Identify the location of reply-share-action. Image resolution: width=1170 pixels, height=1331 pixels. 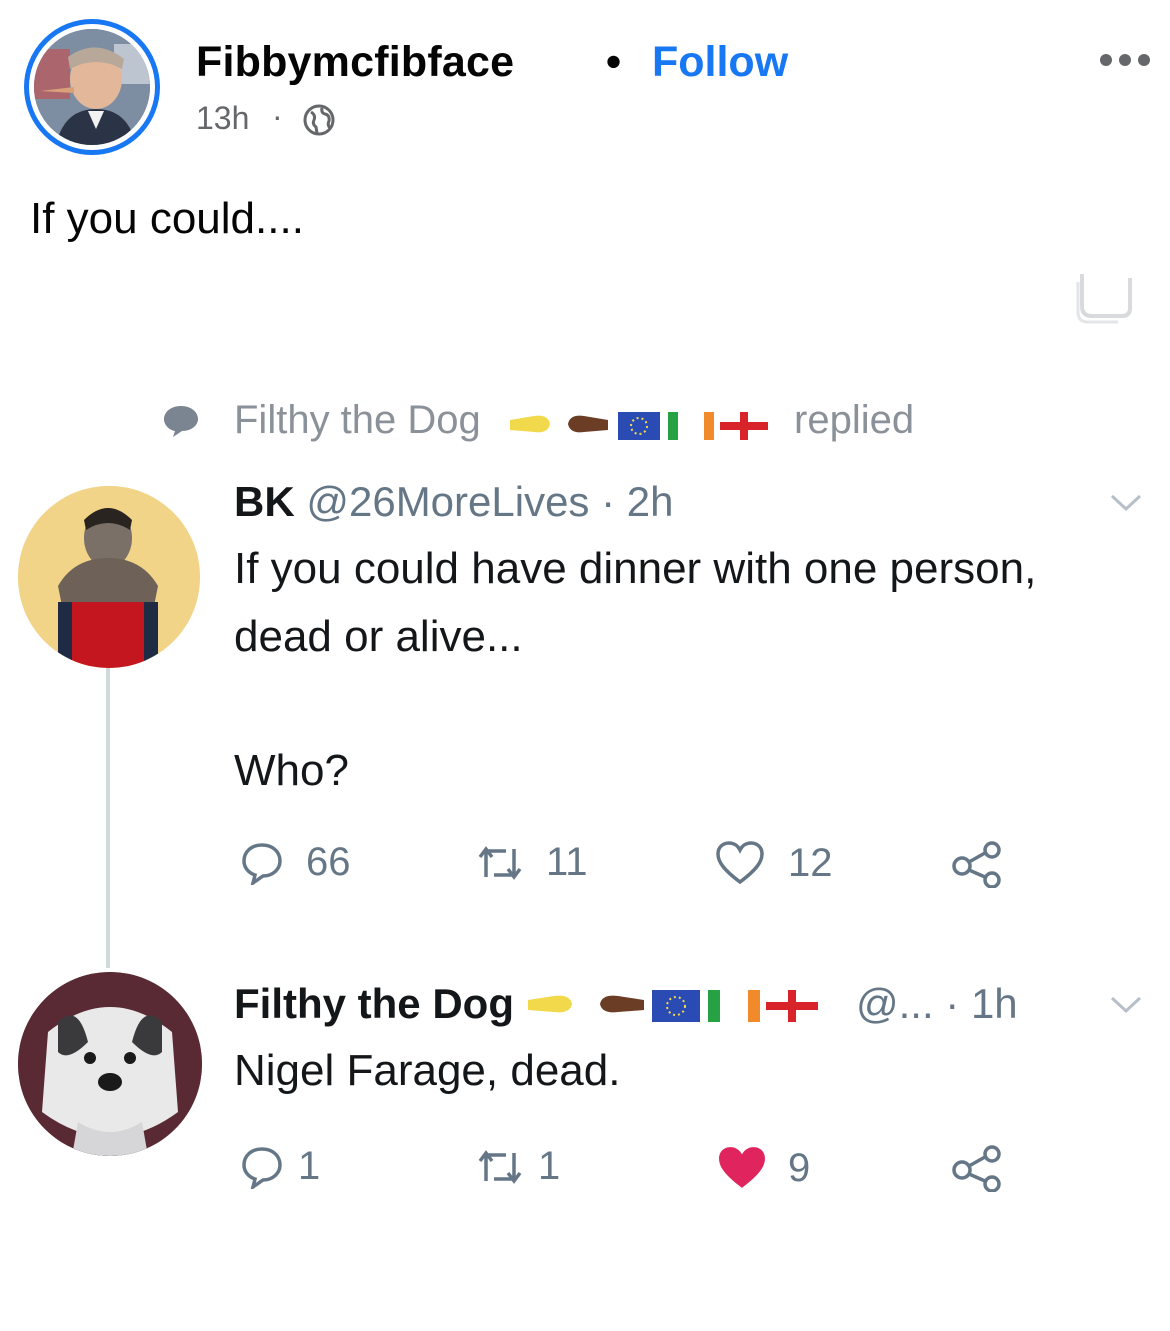
(978, 1168).